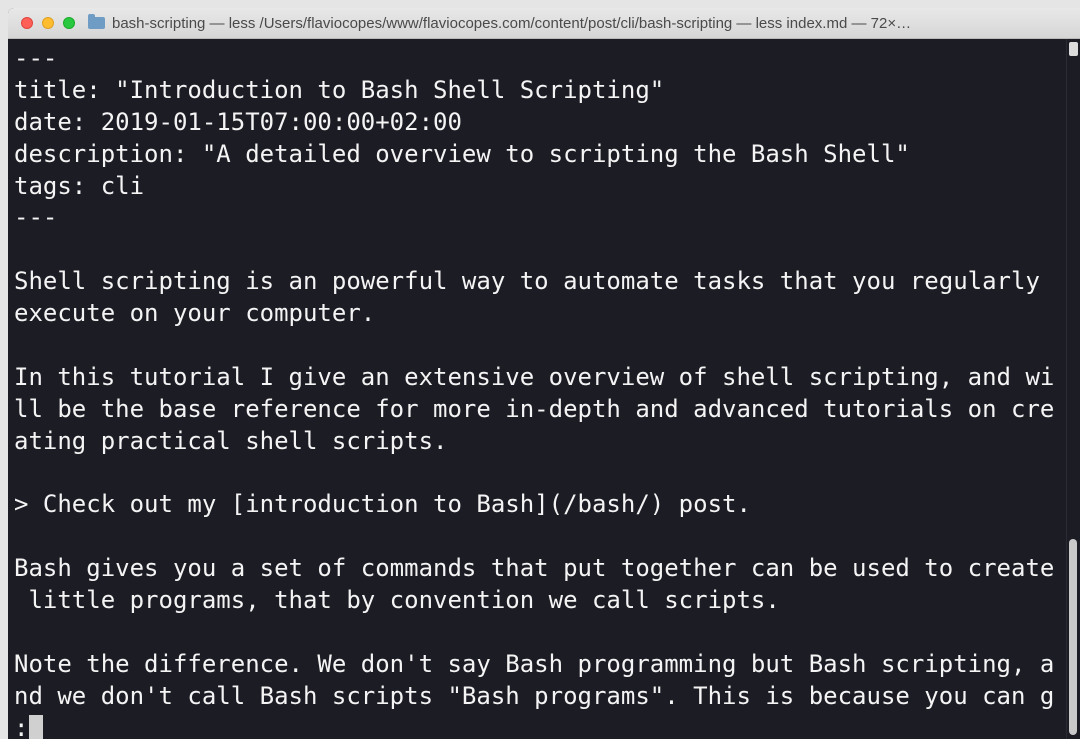  Describe the element at coordinates (79, 185) in the screenshot. I see `text-line: tags: cli` at that location.